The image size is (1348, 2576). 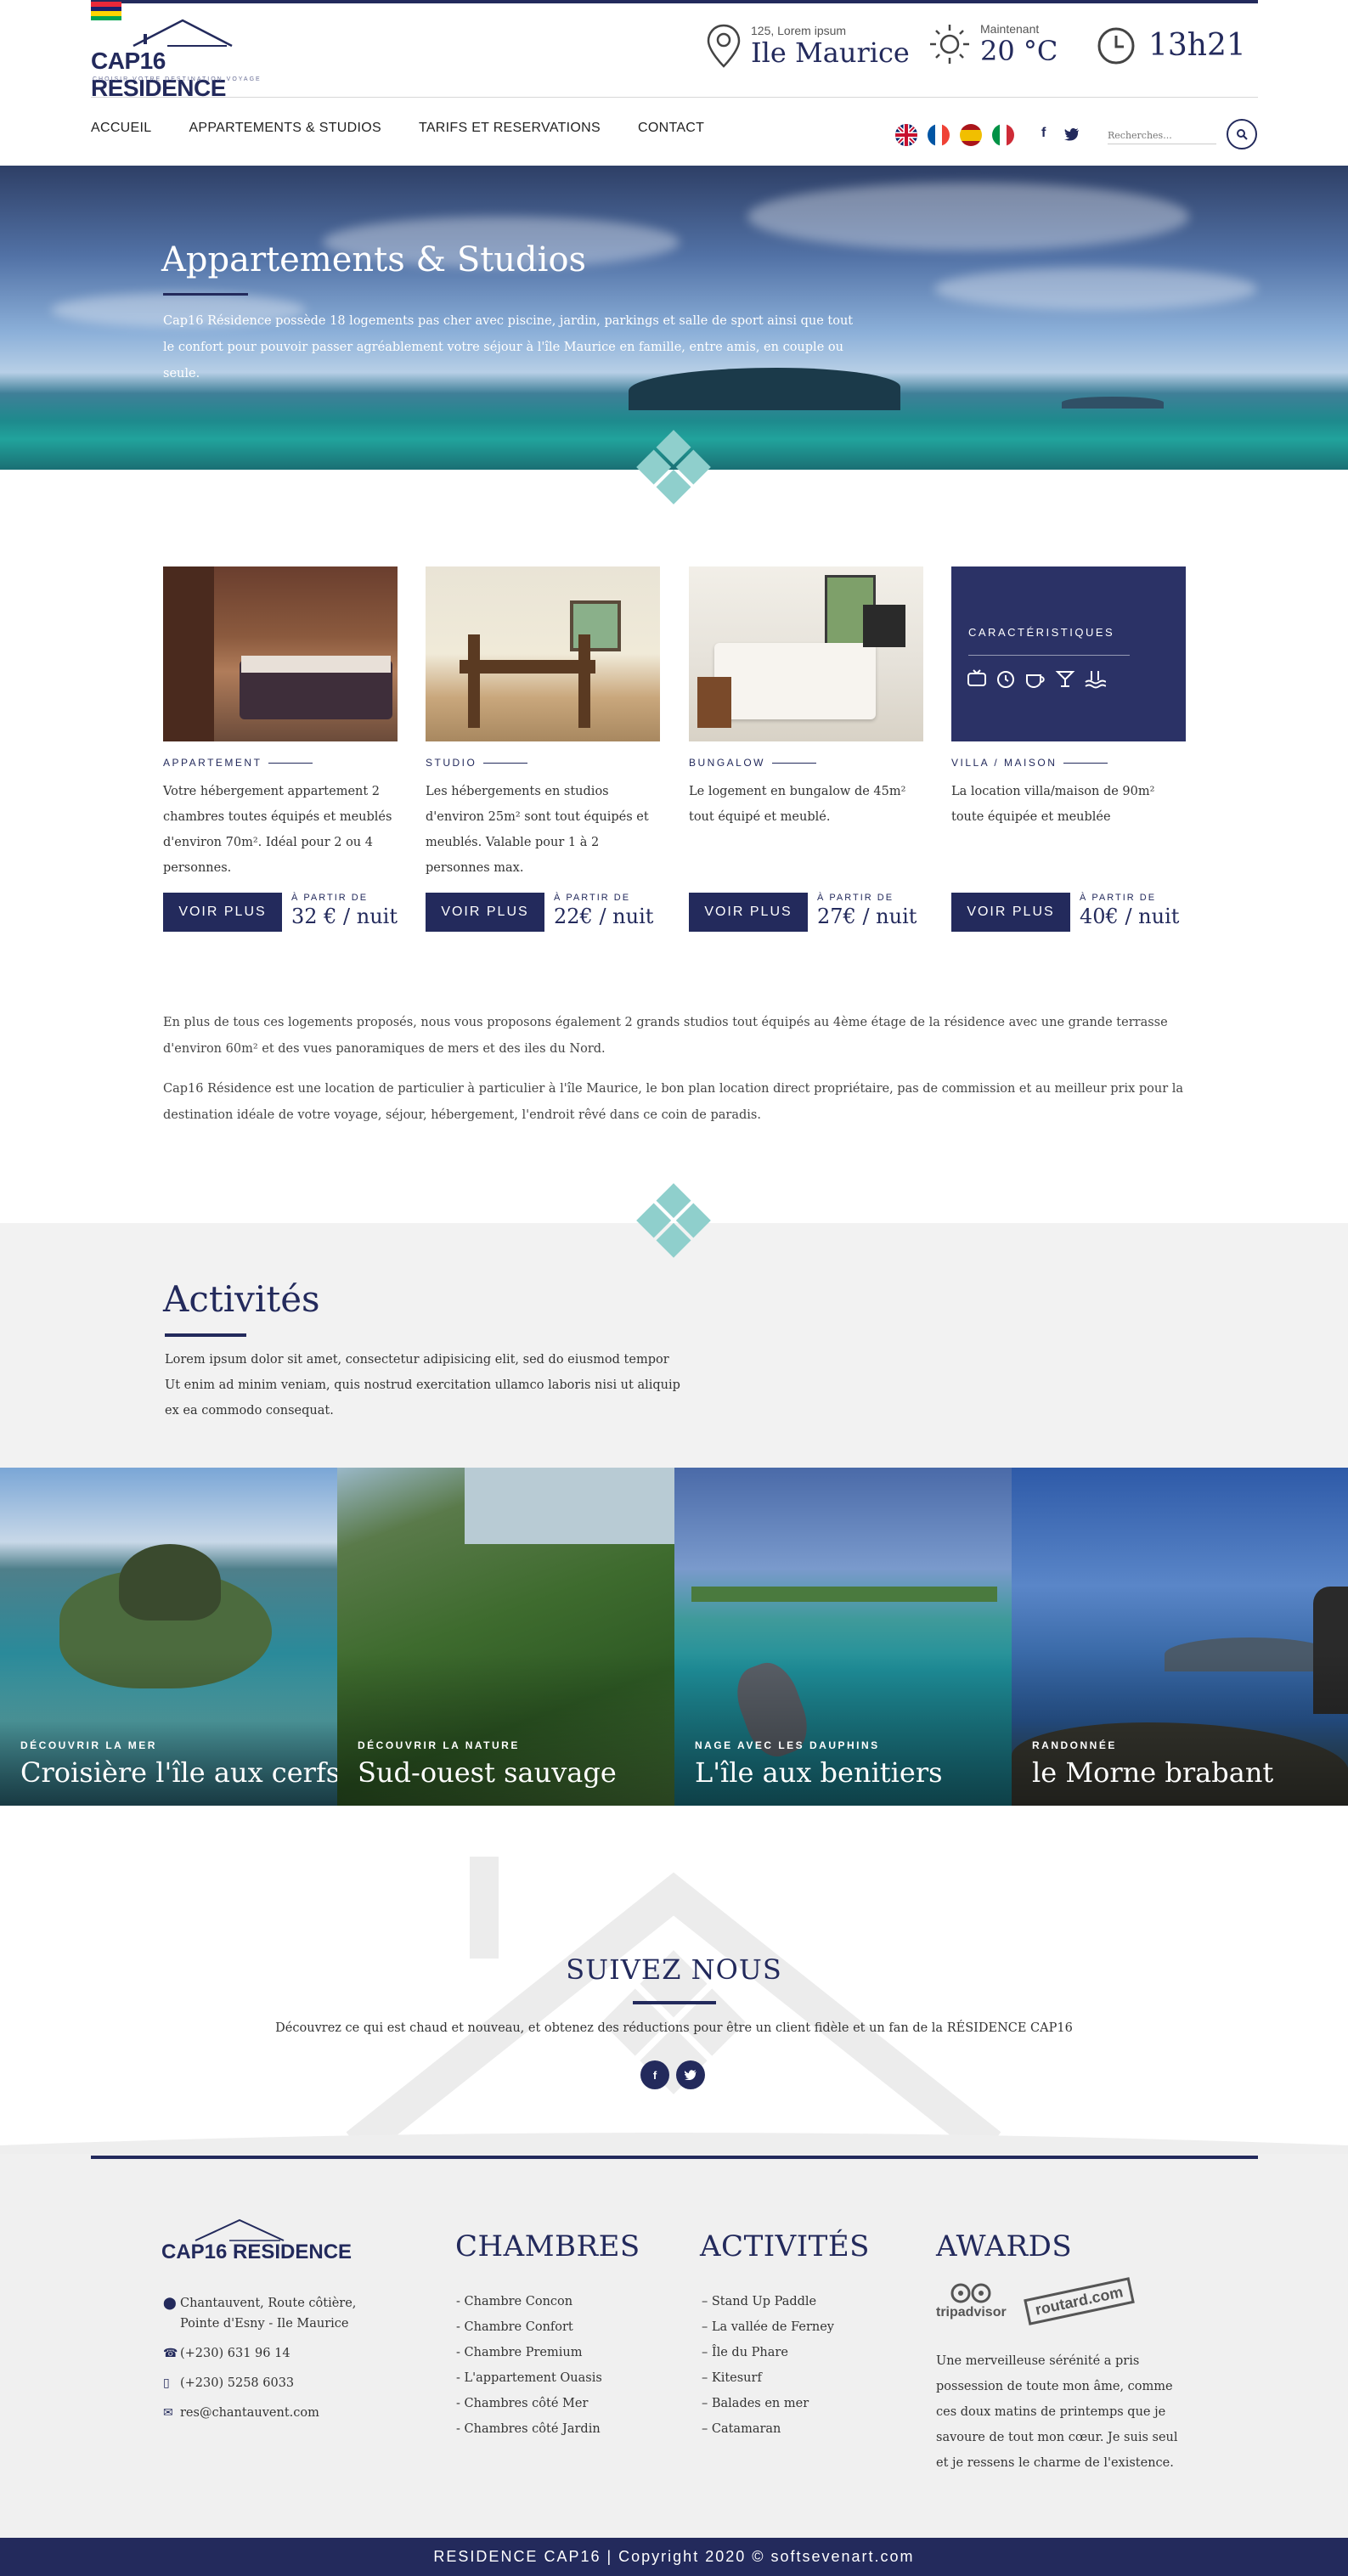 I want to click on address-block: 125, Lorem ipsum Ile Maurice, so click(x=808, y=46).